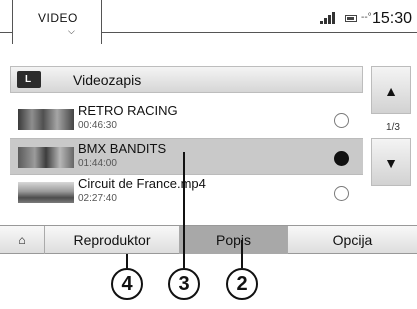 This screenshot has height=309, width=417. Describe the element at coordinates (186, 79) in the screenshot. I see `folder-header: L Videozapis` at that location.